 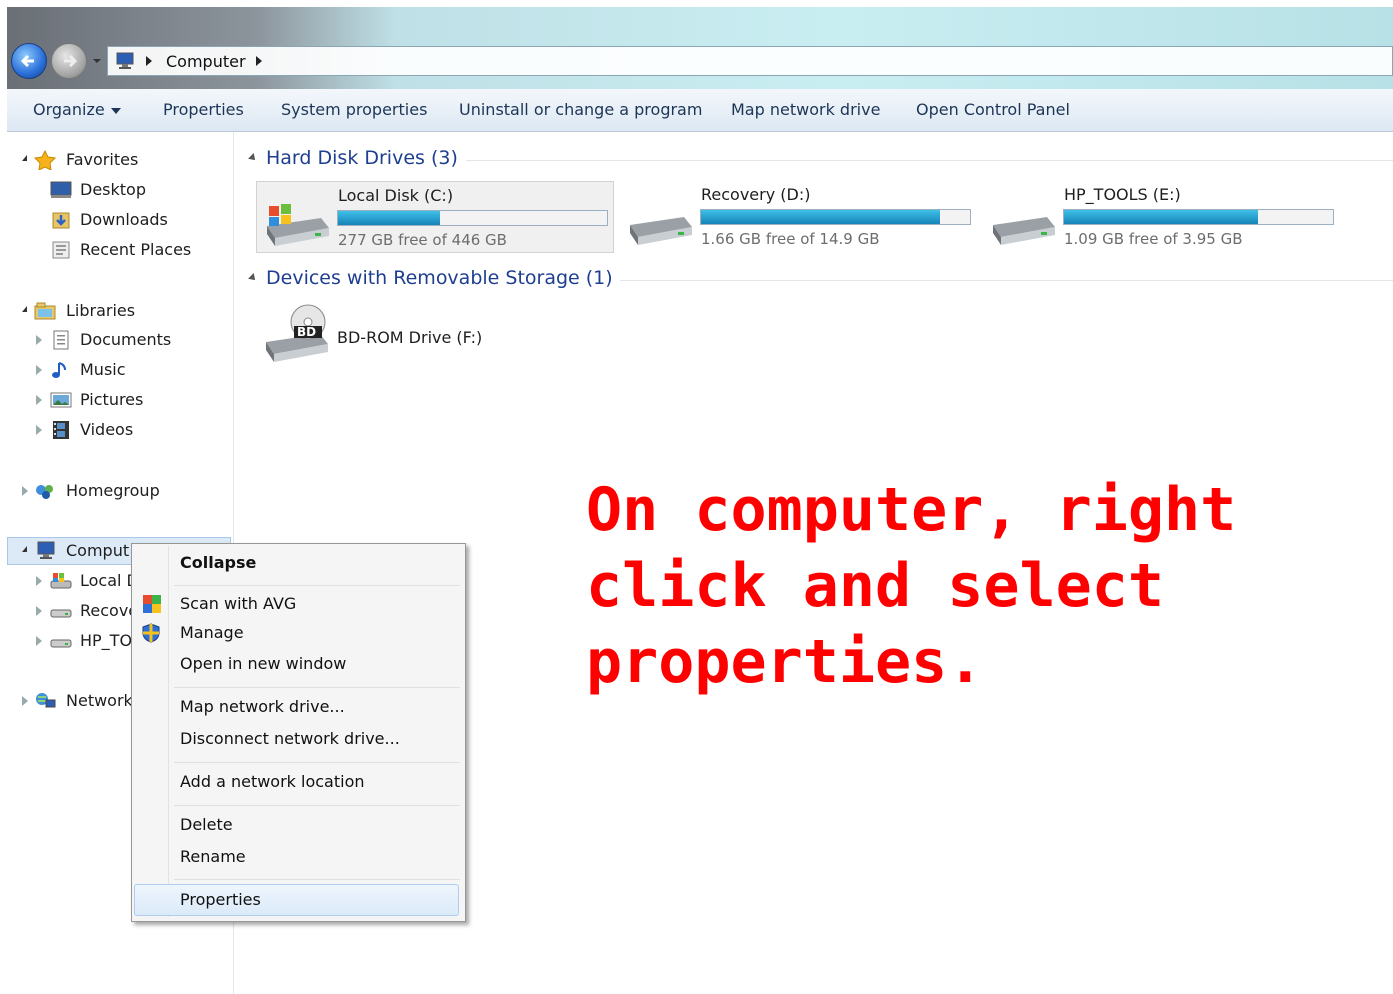 What do you see at coordinates (136, 249) in the screenshot?
I see `nav-label: Recent Places` at bounding box center [136, 249].